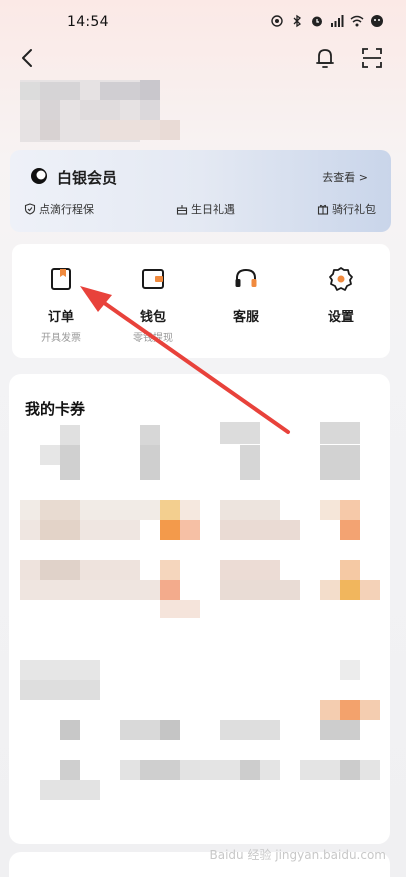 The height and width of the screenshot is (877, 406). Describe the element at coordinates (200, 191) in the screenshot. I see `vip-card: 白银会员 去查看 > 点滴行程保 生日礼遇 骑行礼包` at that location.